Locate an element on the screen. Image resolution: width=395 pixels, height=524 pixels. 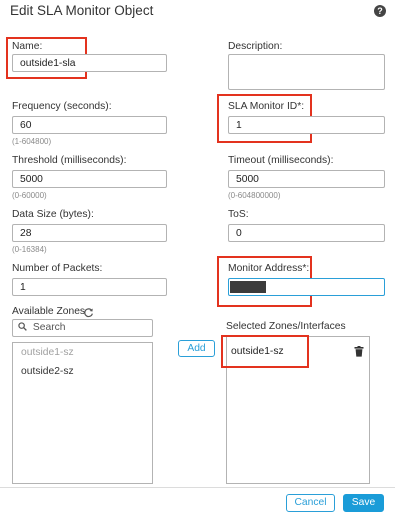
frequency-field: 60 is located at coordinates (89, 125).